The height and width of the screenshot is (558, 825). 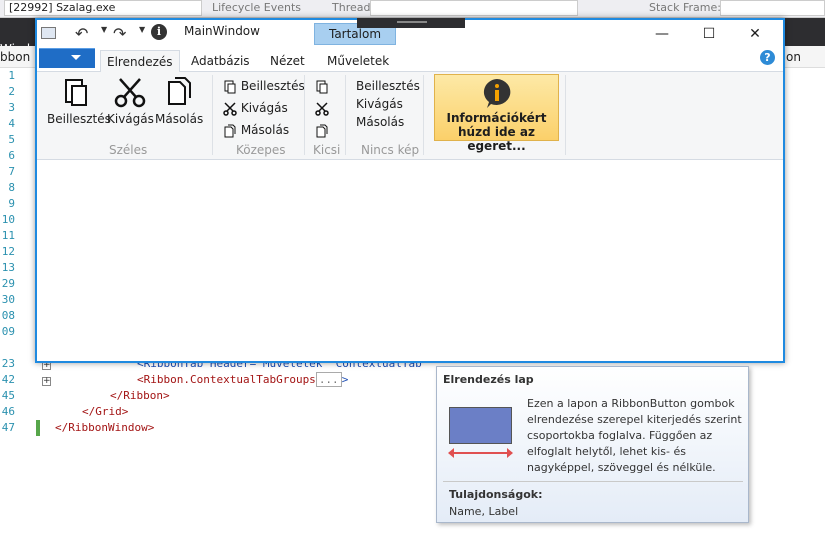 I want to click on medium-cut-button: Kivágás, so click(x=255, y=108).